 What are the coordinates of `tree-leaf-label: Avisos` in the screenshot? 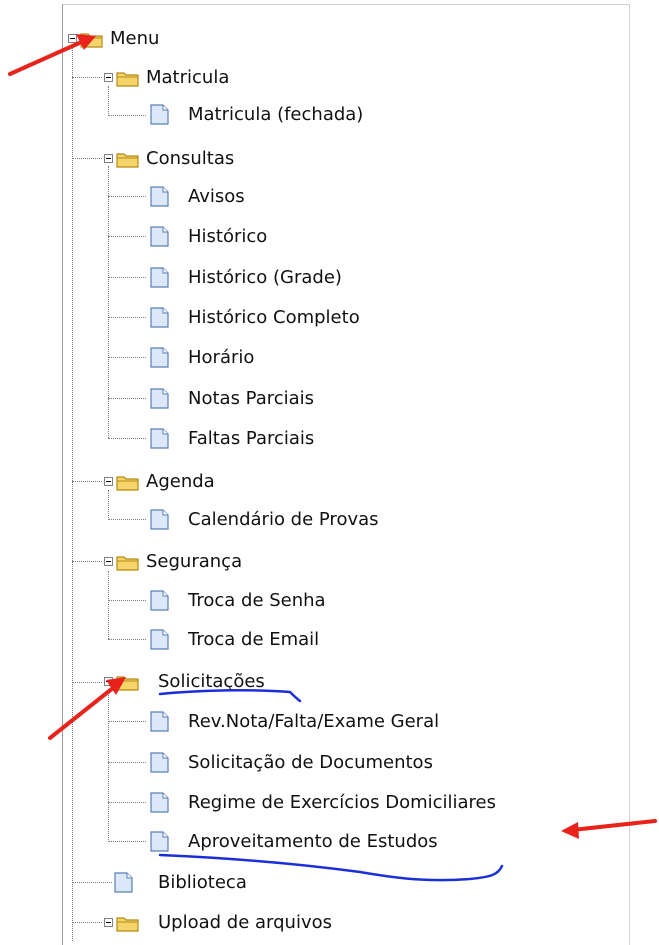 It's located at (216, 197).